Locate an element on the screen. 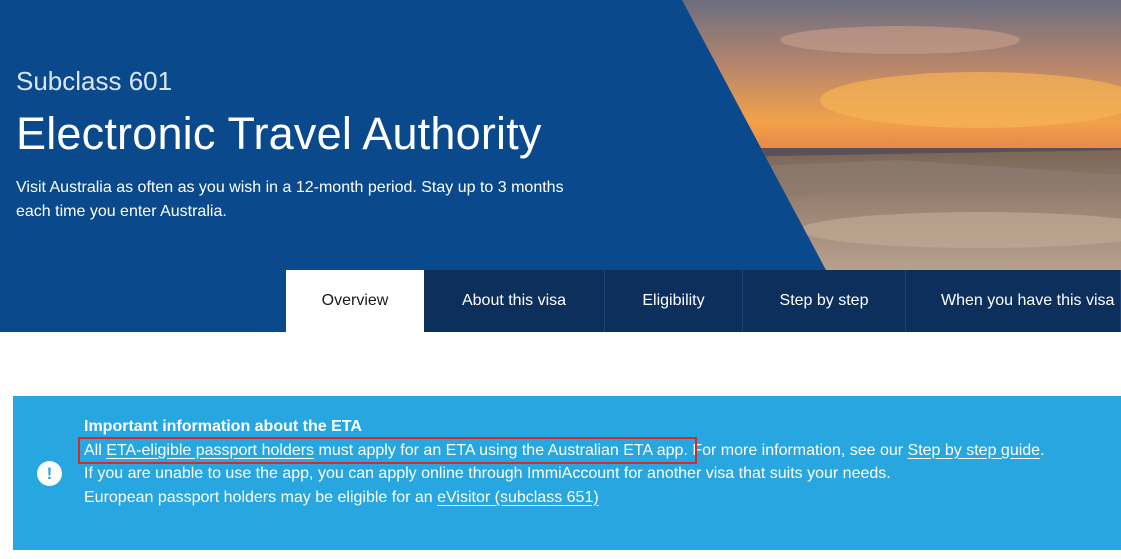  evisitor-link: eVisitor (subclass 651) is located at coordinates (518, 497).